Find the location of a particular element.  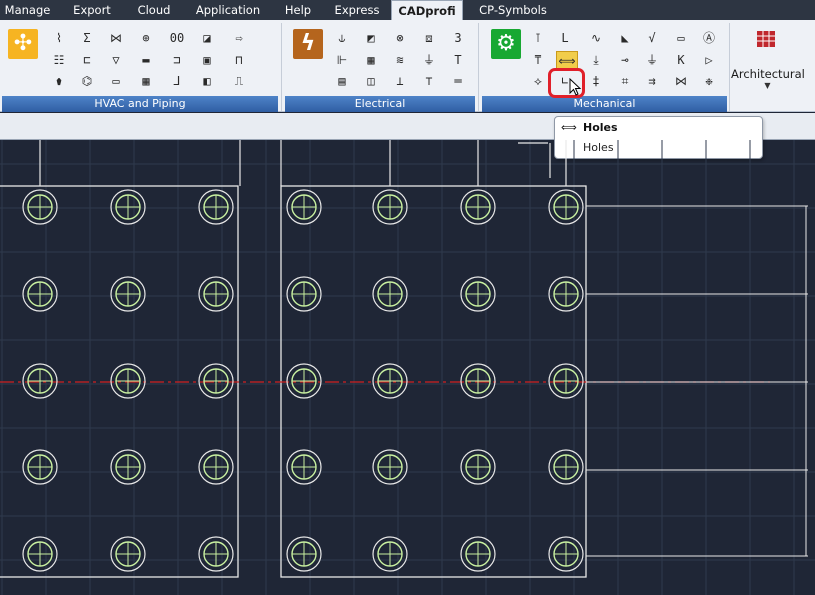

pipe-lines-icon: ⊐ is located at coordinates (177, 60).